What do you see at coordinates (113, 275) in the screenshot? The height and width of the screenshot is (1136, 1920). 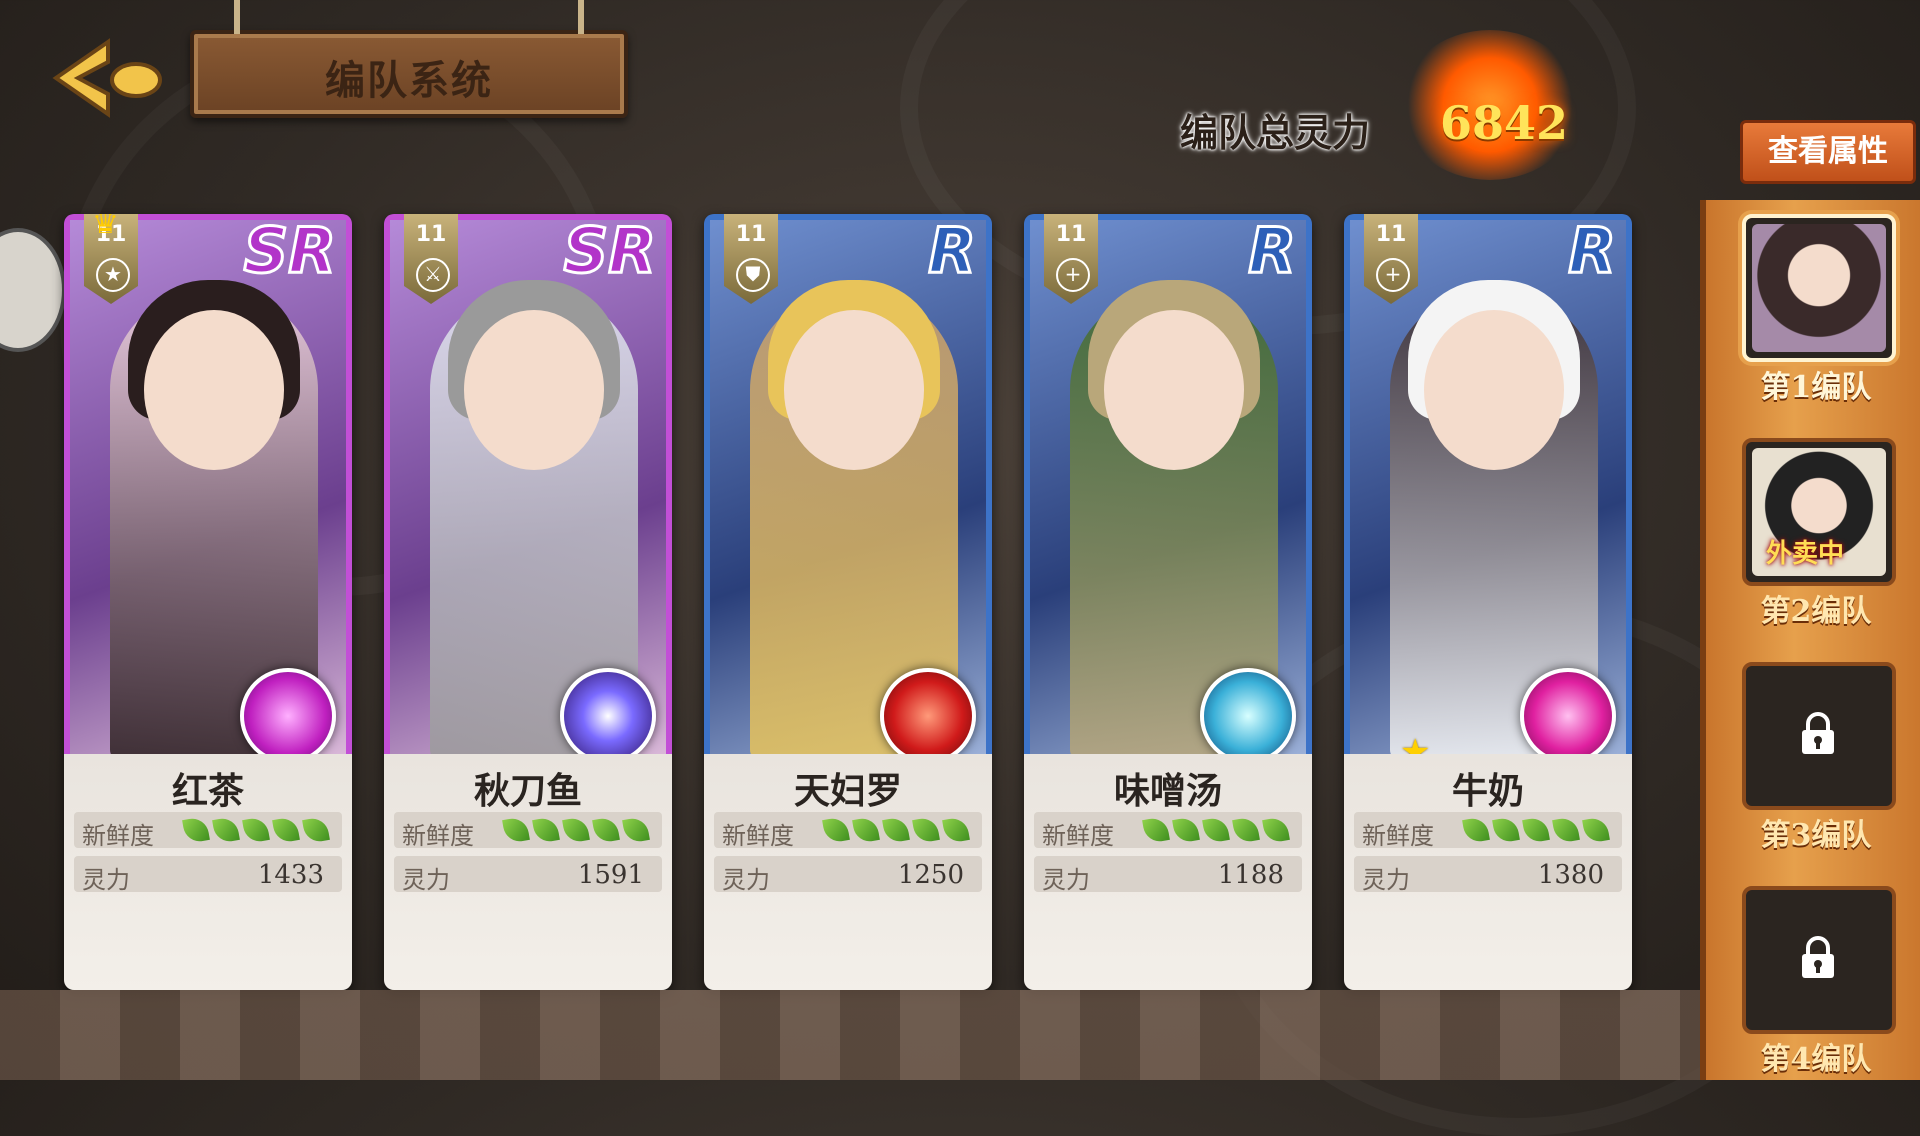 I see `star-icon: ★` at bounding box center [113, 275].